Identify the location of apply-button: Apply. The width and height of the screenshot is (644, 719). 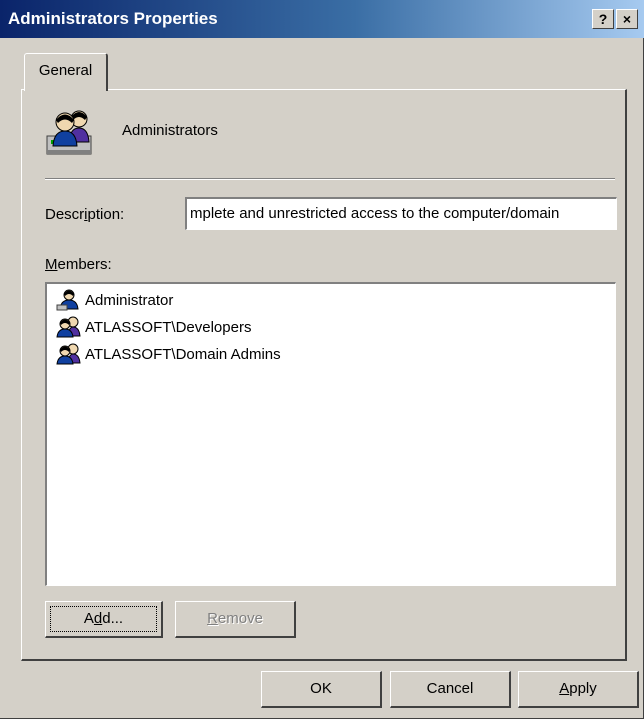
(578, 689).